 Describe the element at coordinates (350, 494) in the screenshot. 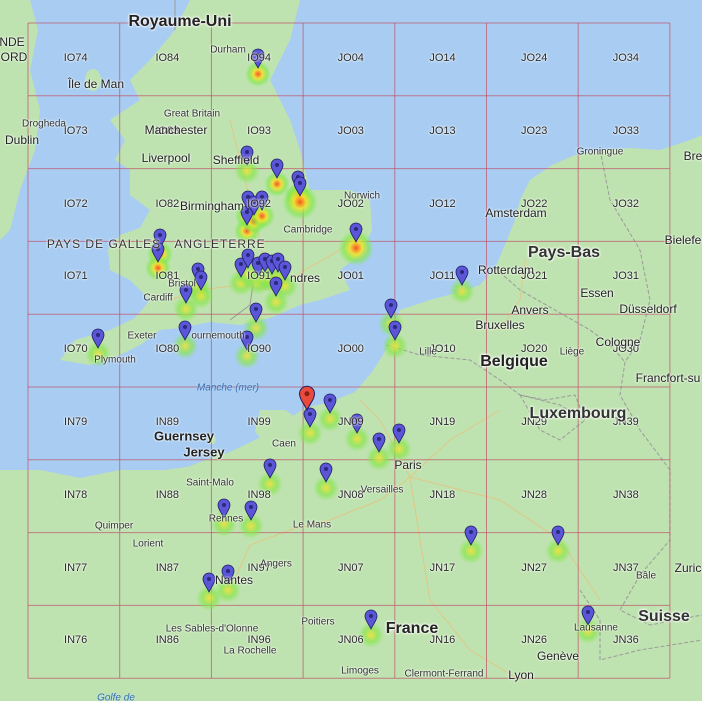

I see `grid-square-label: JN08` at that location.